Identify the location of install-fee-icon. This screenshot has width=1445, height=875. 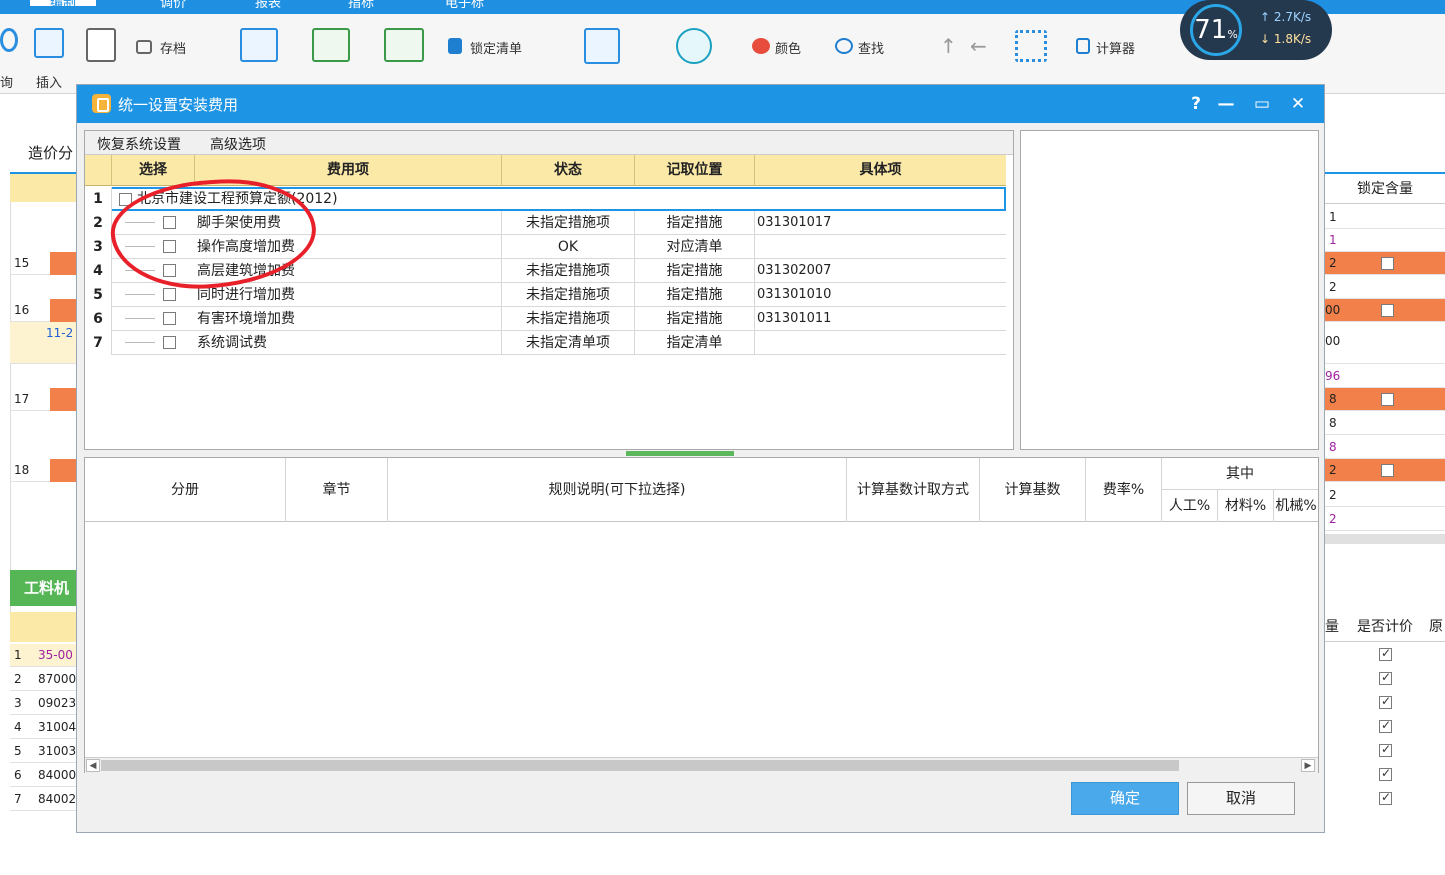
(602, 46).